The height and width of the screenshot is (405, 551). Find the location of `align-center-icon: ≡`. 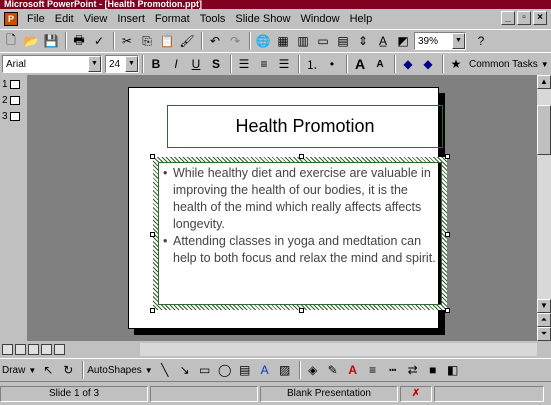

align-center-icon: ≡ is located at coordinates (264, 64).